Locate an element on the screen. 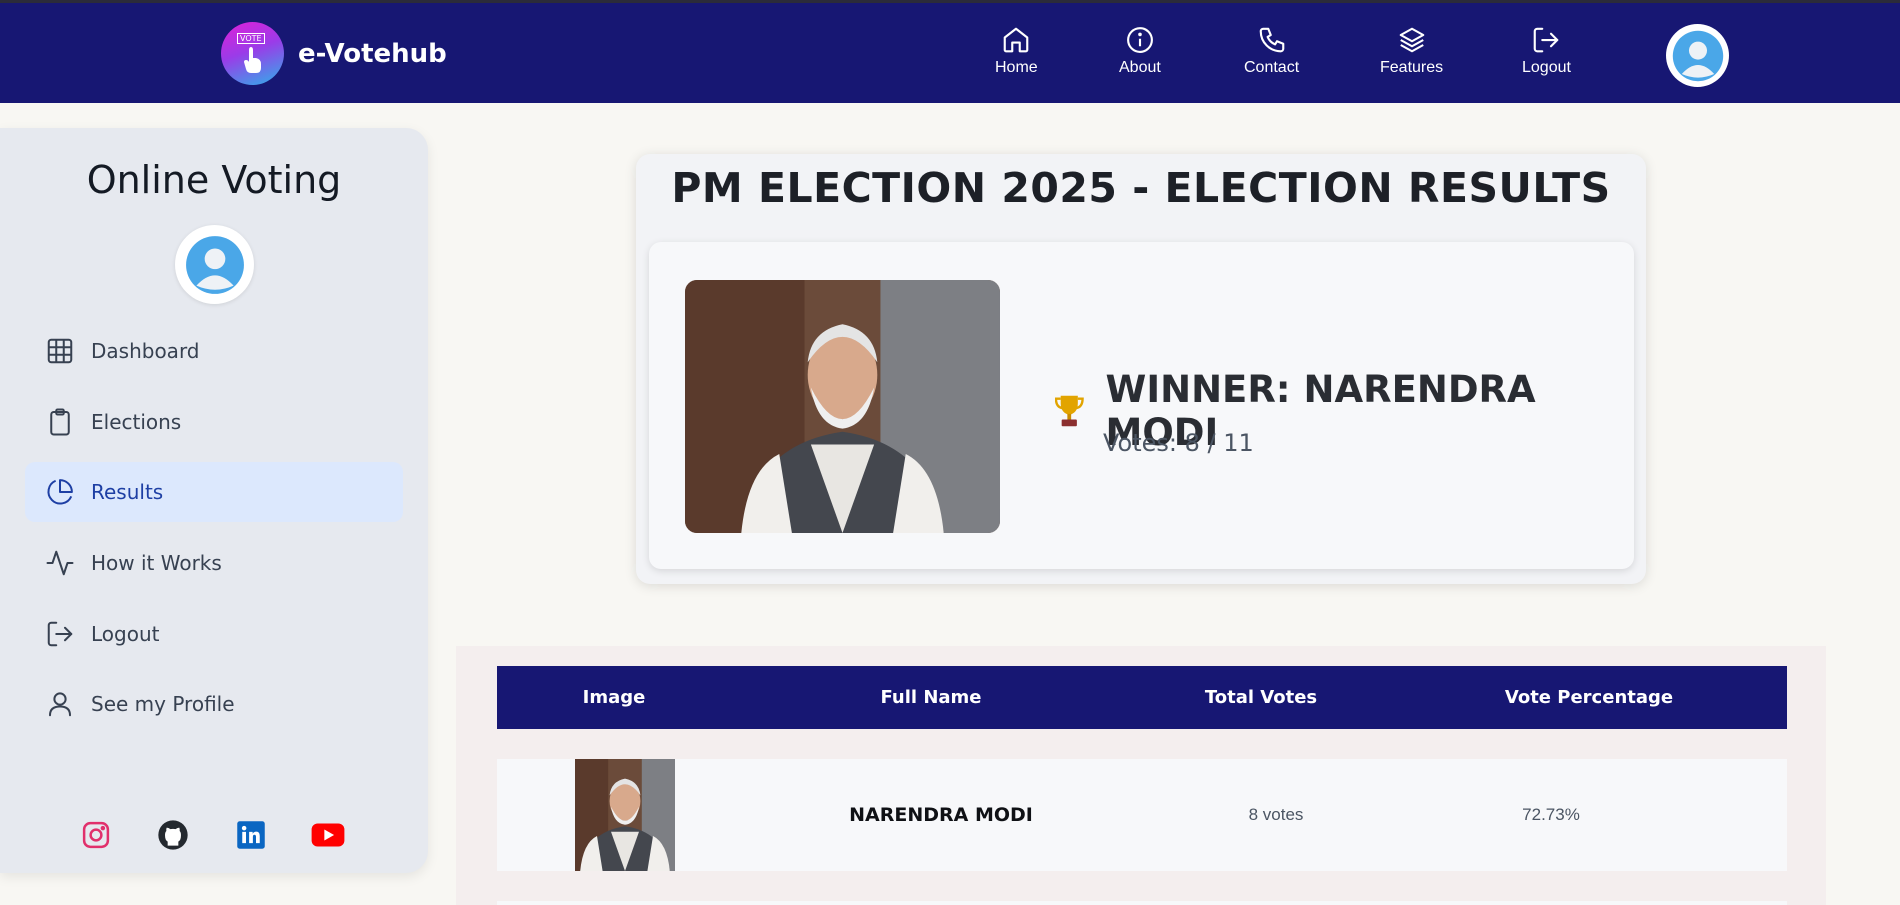  column-header-image: Image is located at coordinates (614, 697).